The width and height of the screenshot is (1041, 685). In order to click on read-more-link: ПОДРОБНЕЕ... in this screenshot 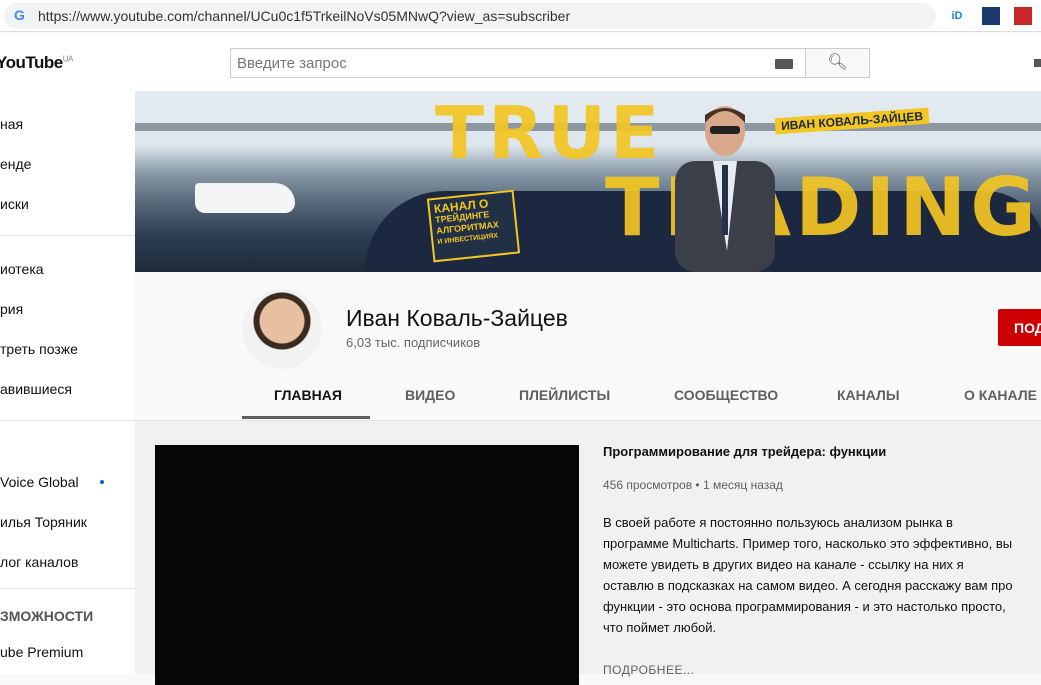, I will do `click(648, 670)`.